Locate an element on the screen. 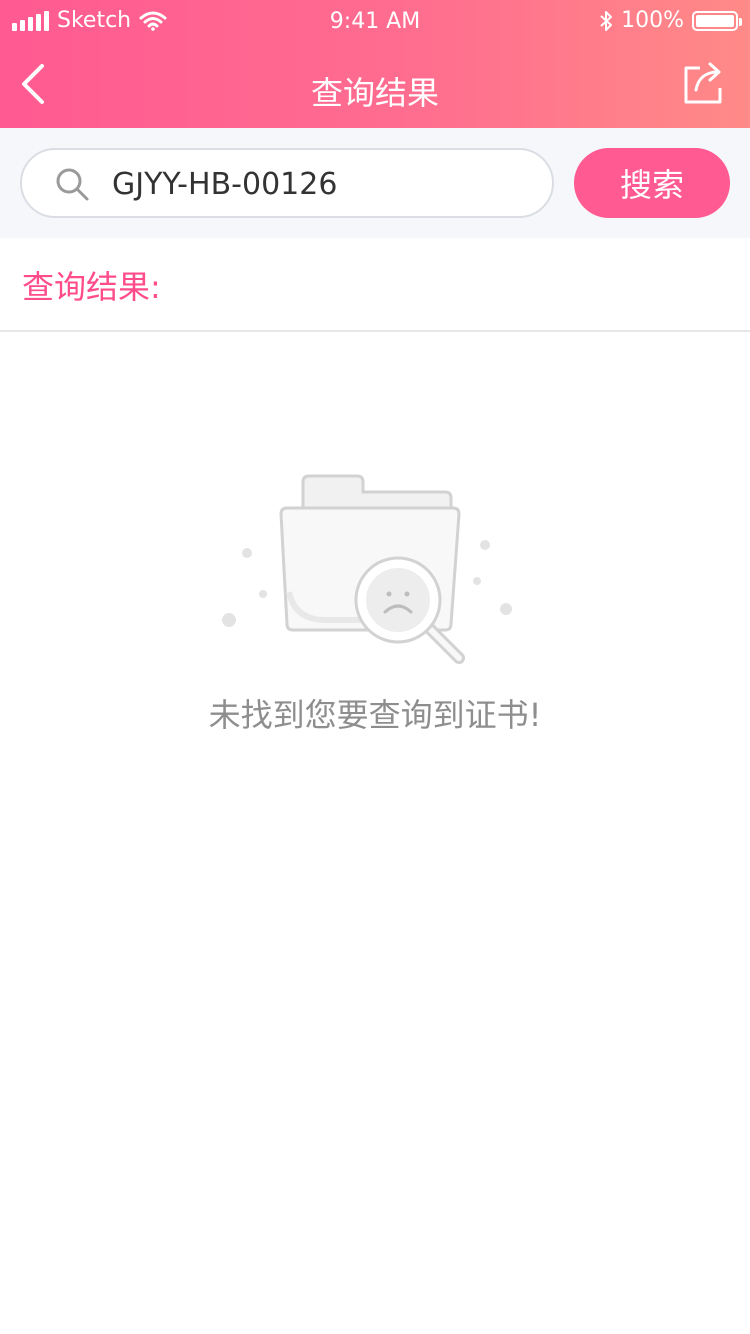  share-icon is located at coordinates (703, 83).